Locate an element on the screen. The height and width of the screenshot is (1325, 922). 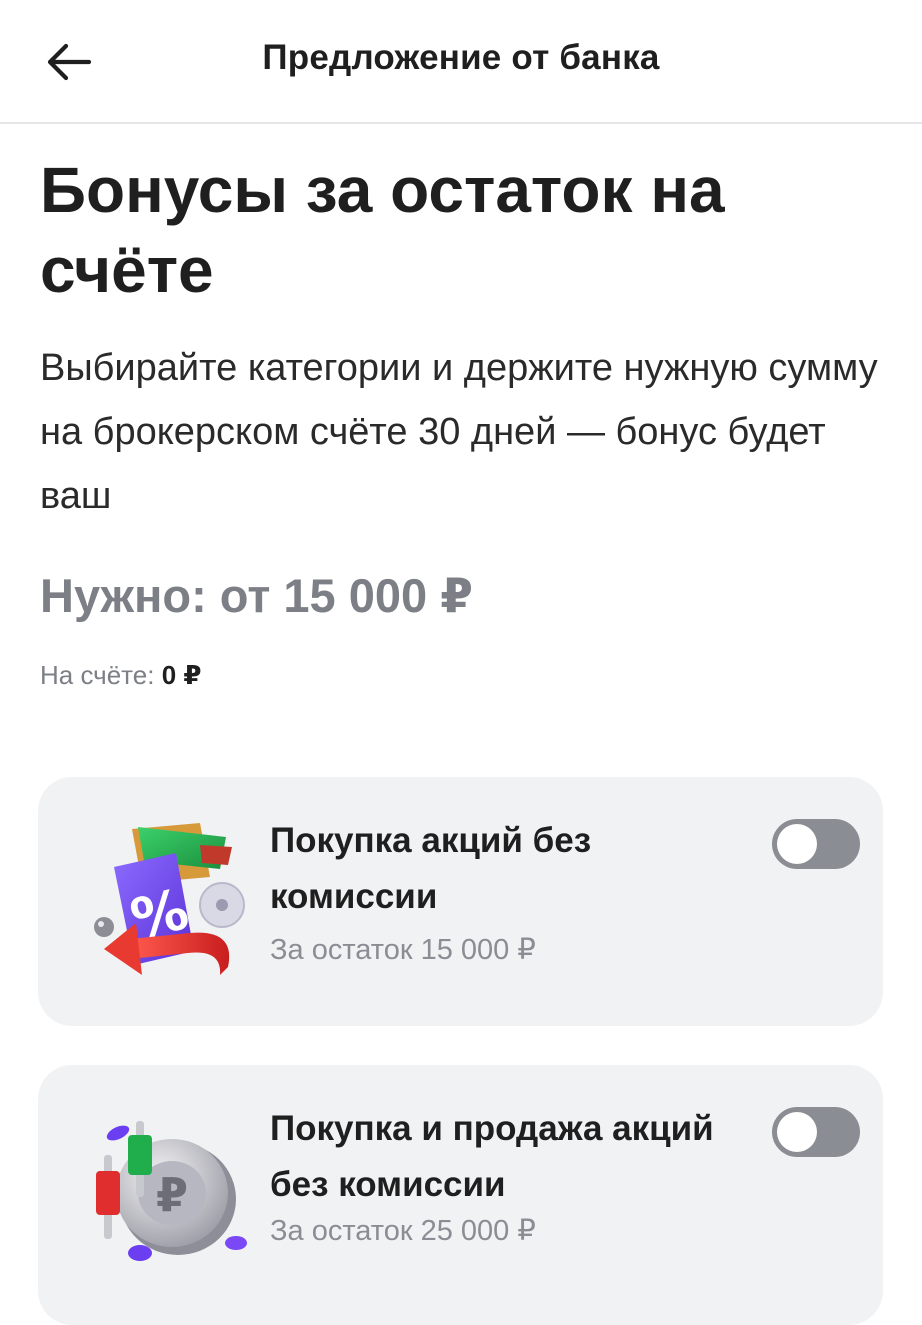
balance-label: На счёте: is located at coordinates (97, 675).